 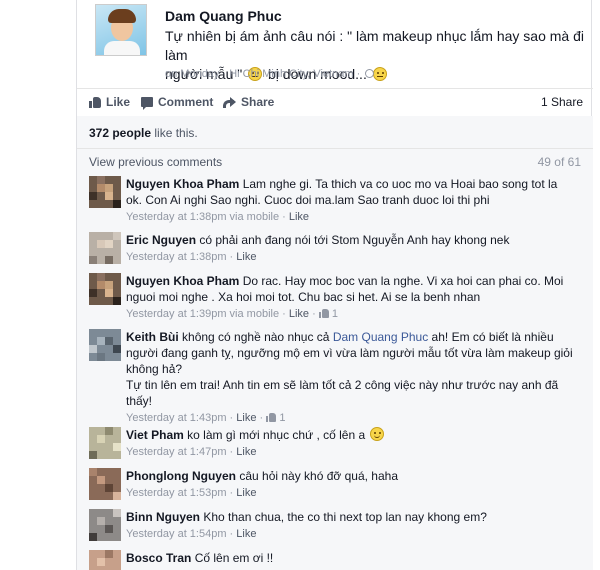 What do you see at coordinates (377, 434) in the screenshot?
I see `smile-emoji-icon` at bounding box center [377, 434].